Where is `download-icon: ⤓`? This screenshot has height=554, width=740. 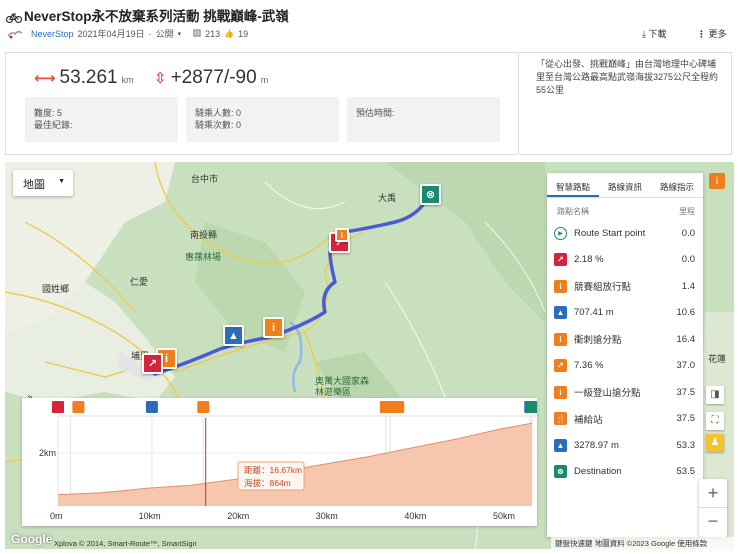 download-icon: ⤓ is located at coordinates (644, 34).